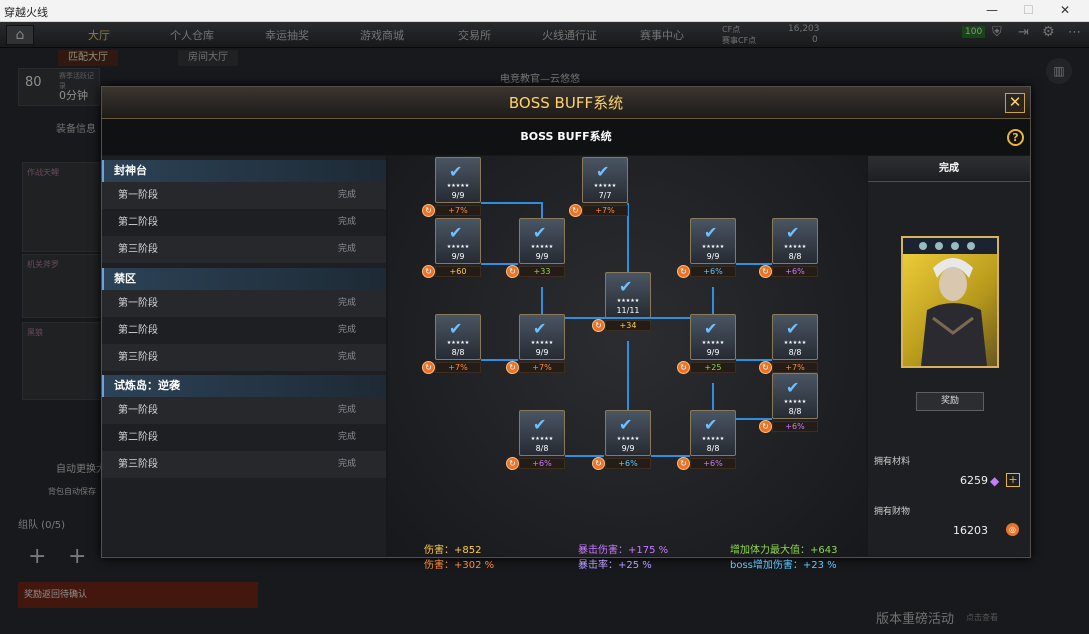 Image resolution: width=1089 pixels, height=634 pixels. I want to click on reward-button: 奖励, so click(950, 401).